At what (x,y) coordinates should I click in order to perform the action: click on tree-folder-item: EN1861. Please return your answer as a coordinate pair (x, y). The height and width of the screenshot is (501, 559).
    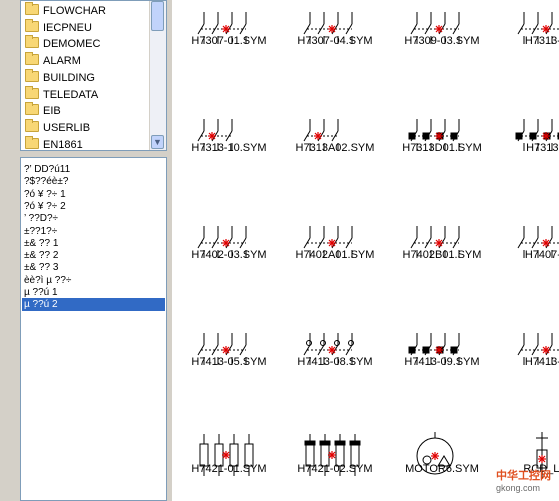
    Looking at the image, I should click on (54, 143).